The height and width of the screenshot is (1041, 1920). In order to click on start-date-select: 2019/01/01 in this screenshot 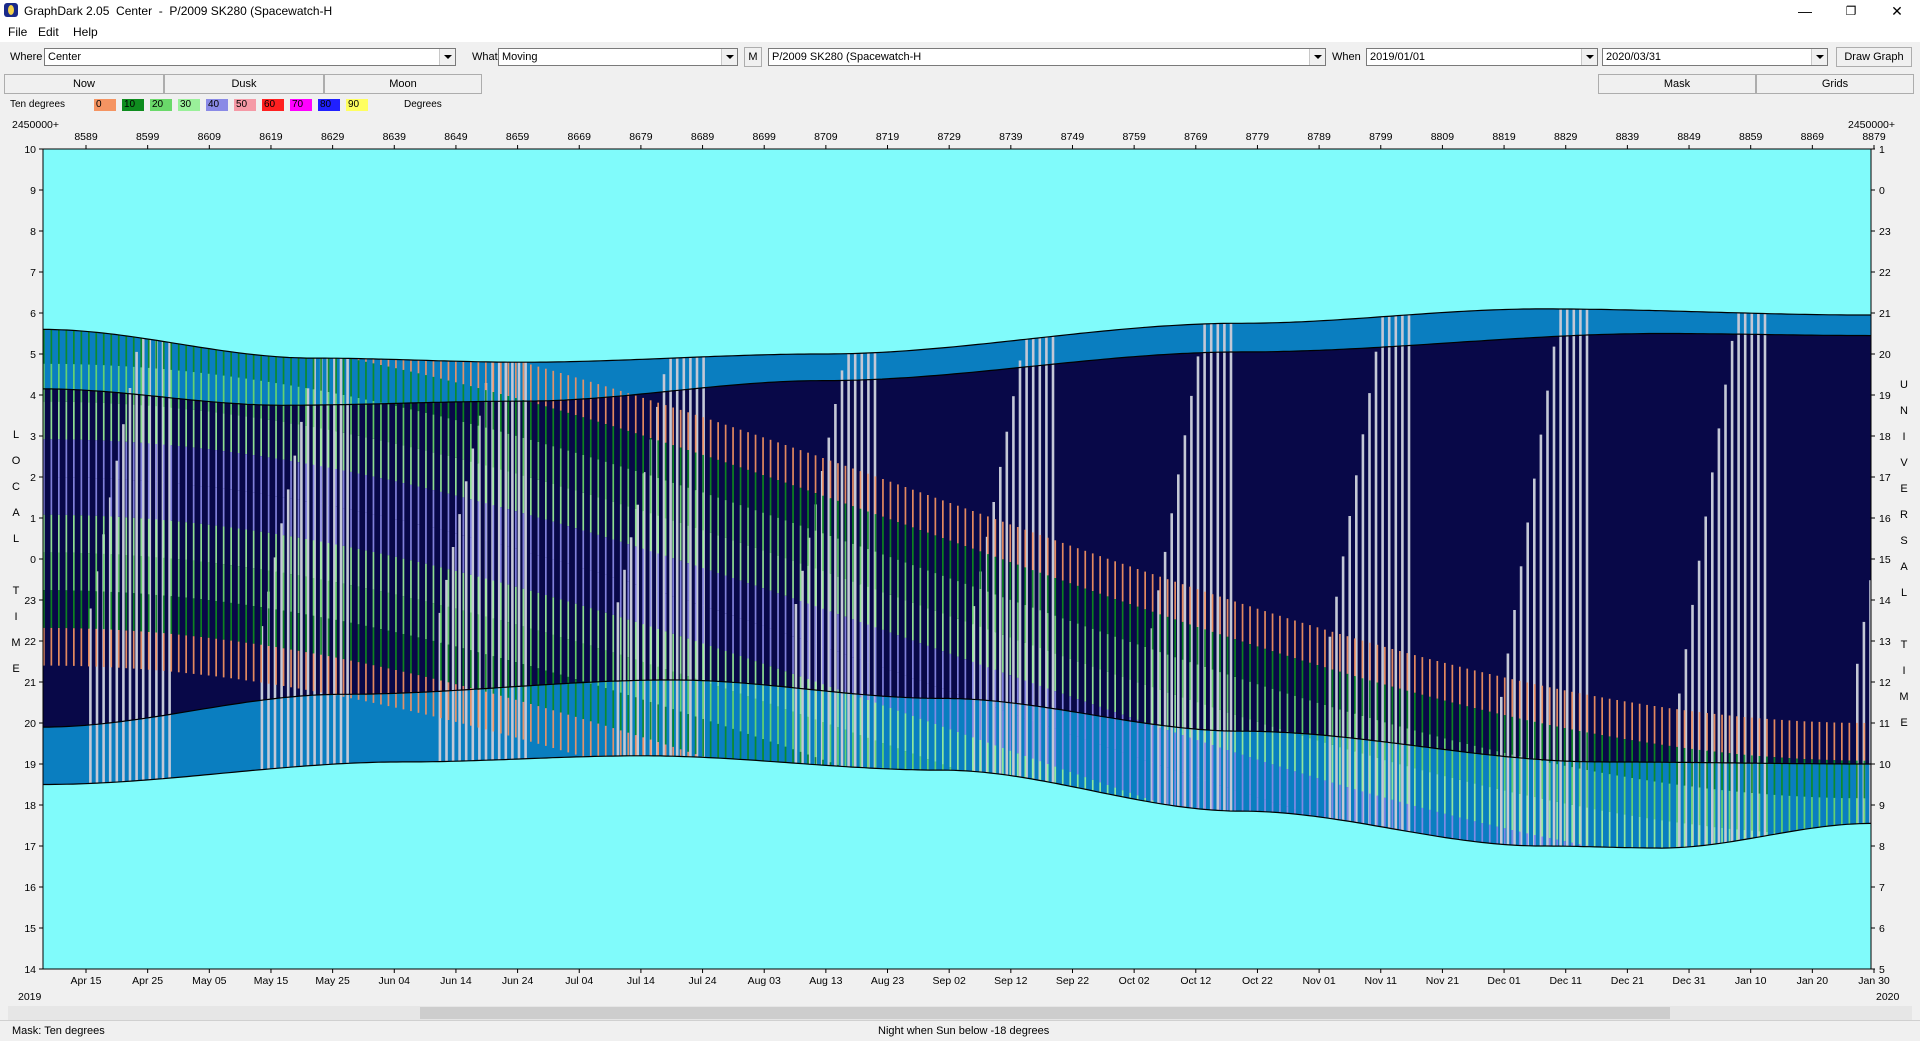, I will do `click(1482, 57)`.